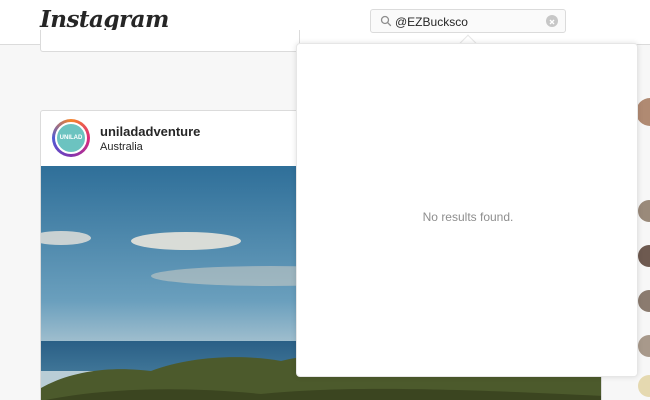  What do you see at coordinates (104, 19) in the screenshot?
I see `instagram-logo: Instagram` at bounding box center [104, 19].